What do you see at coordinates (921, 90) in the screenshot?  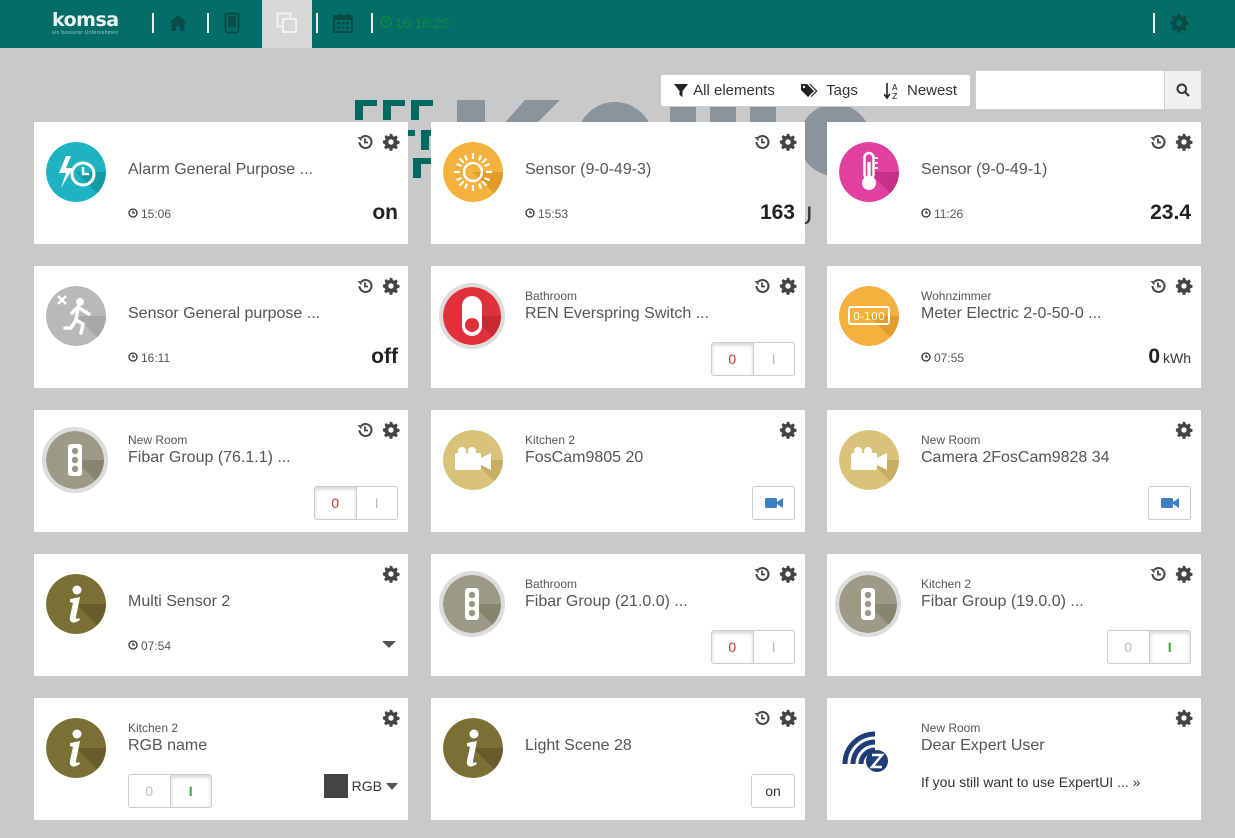 I see `sort-newest-button: AZ Newest` at bounding box center [921, 90].